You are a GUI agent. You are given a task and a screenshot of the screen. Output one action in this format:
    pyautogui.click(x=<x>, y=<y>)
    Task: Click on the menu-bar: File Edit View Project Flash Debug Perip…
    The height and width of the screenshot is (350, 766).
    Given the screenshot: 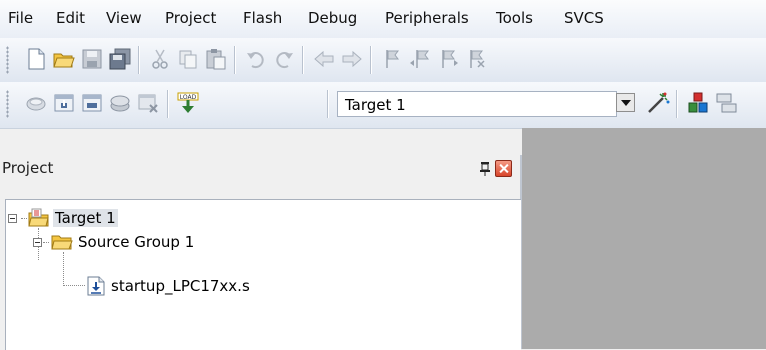 What is the action you would take?
    pyautogui.click(x=383, y=19)
    